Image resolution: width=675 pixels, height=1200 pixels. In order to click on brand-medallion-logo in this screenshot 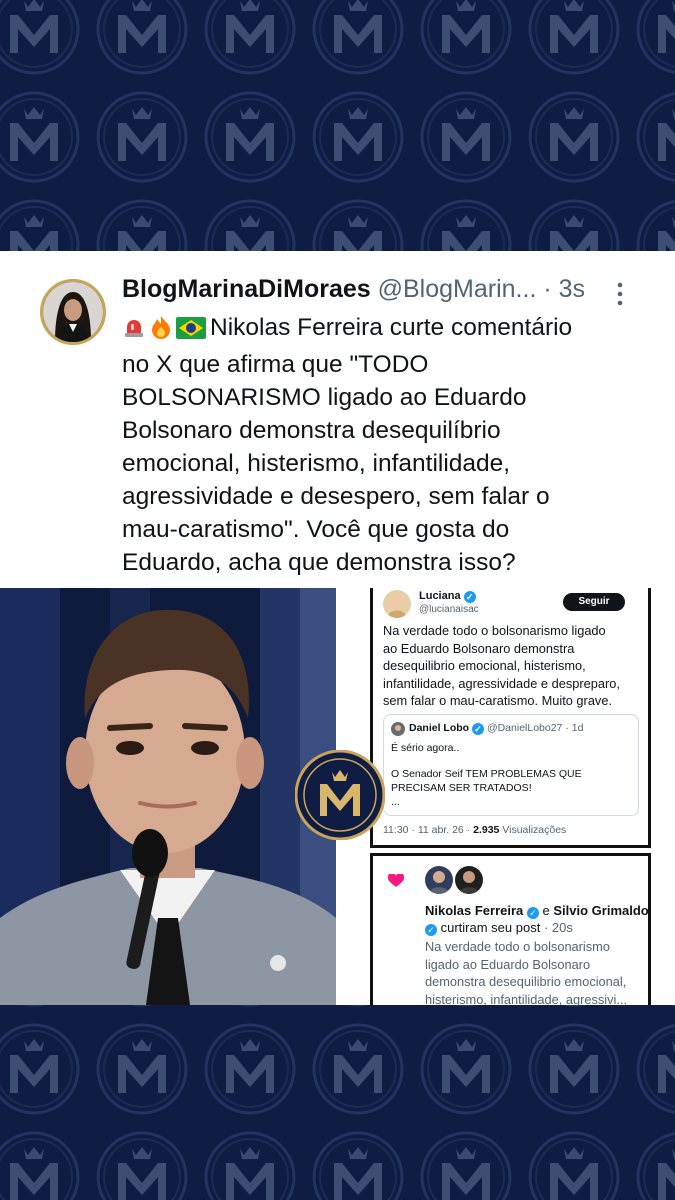, I will do `click(340, 795)`.